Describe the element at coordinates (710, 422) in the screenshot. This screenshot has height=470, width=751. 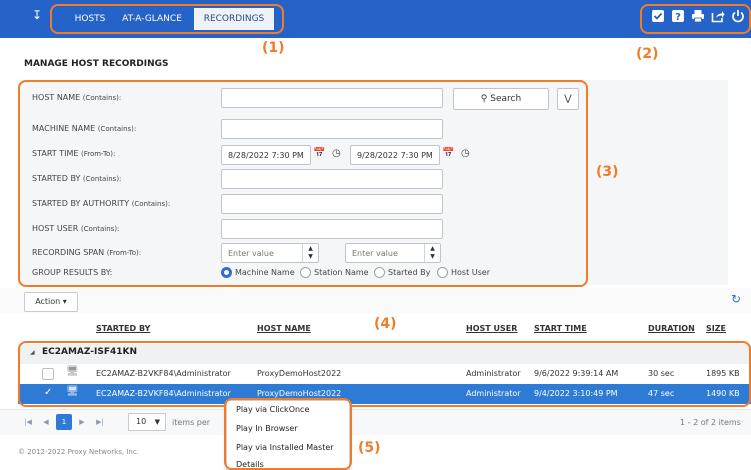
I see `pager-range: 1 - 2 of 2 items` at that location.